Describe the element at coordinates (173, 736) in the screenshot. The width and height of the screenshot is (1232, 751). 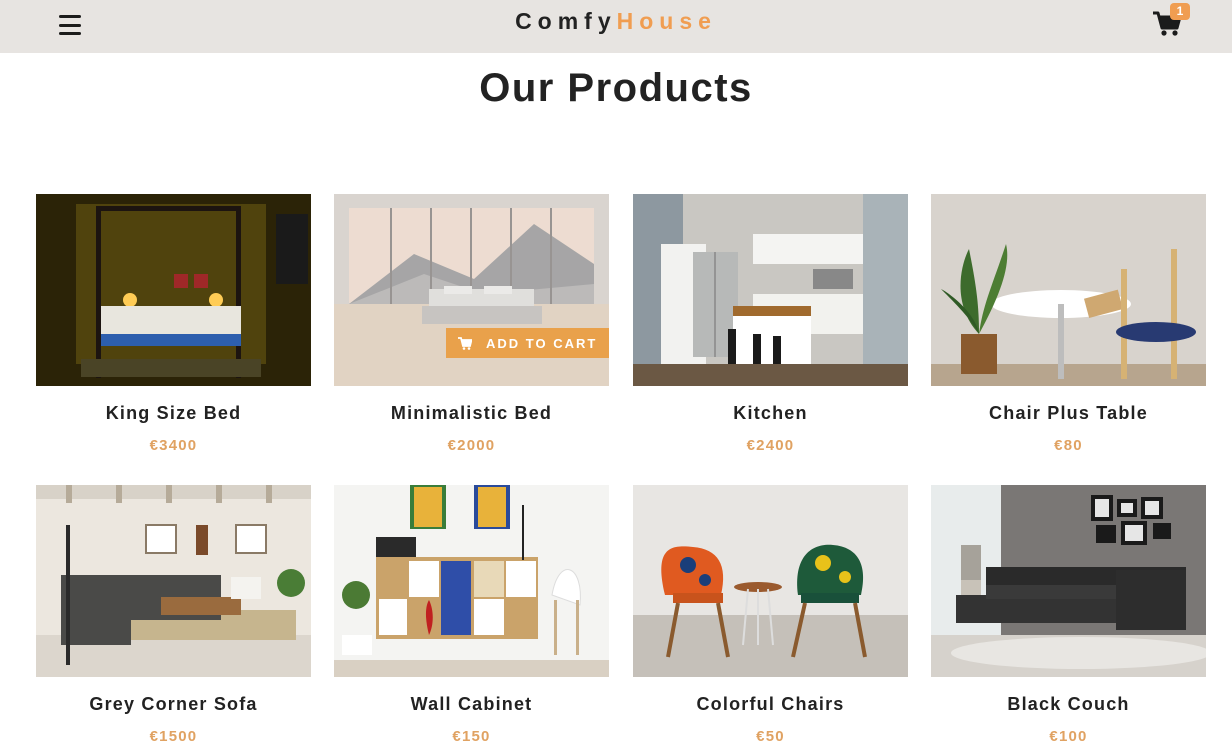
I see `product-price: €1500` at that location.